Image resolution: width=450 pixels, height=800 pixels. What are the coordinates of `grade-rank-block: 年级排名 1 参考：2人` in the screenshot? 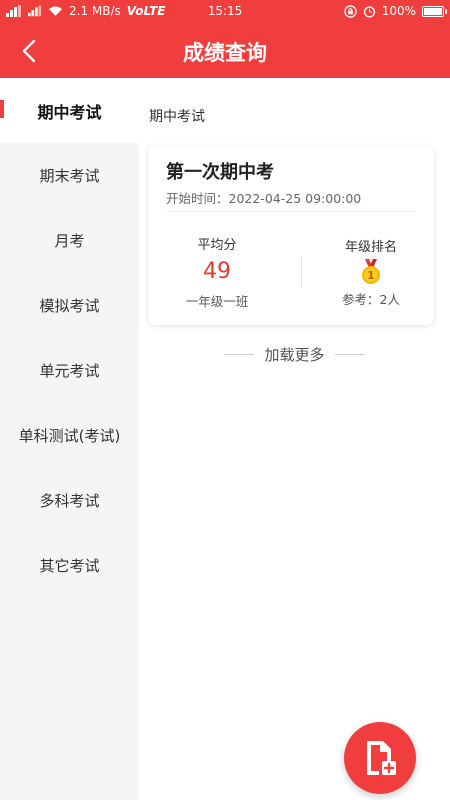 It's located at (371, 272).